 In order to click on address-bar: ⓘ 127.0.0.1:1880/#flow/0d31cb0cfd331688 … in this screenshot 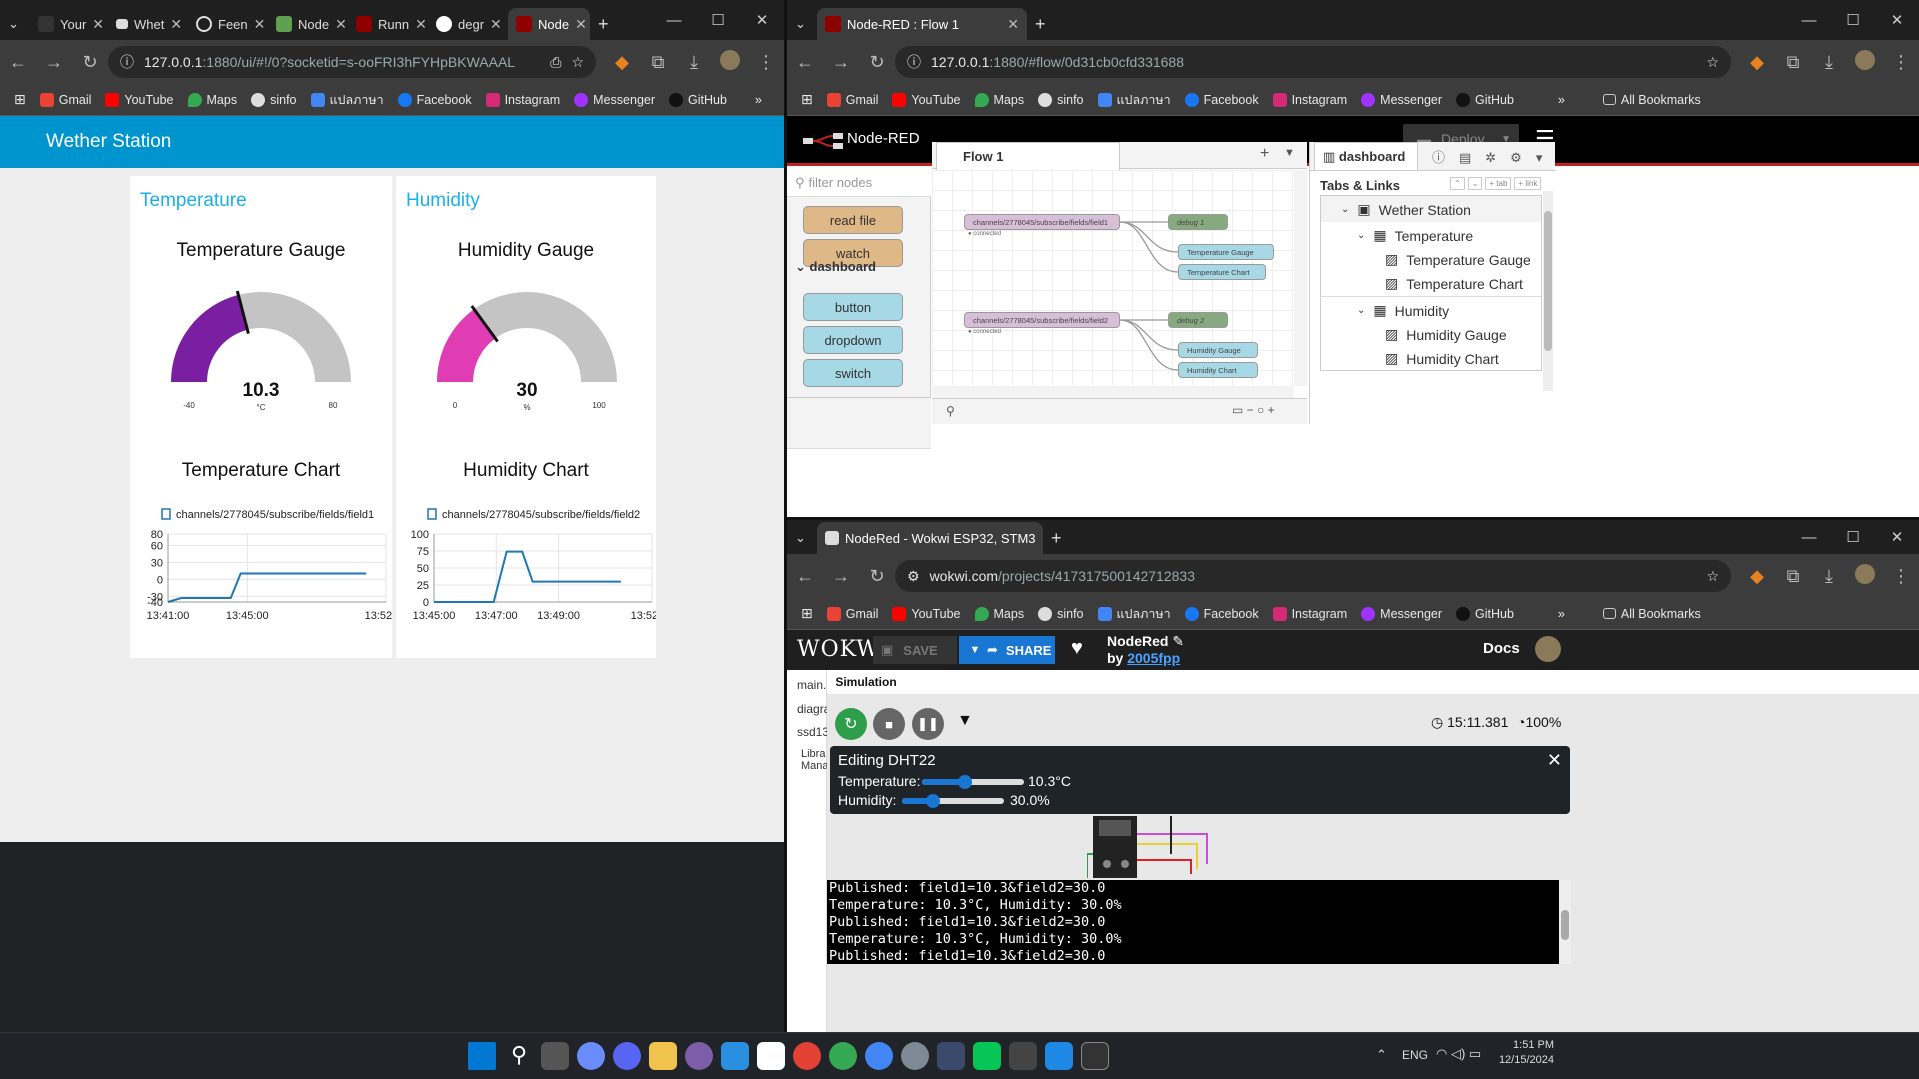, I will do `click(1313, 62)`.